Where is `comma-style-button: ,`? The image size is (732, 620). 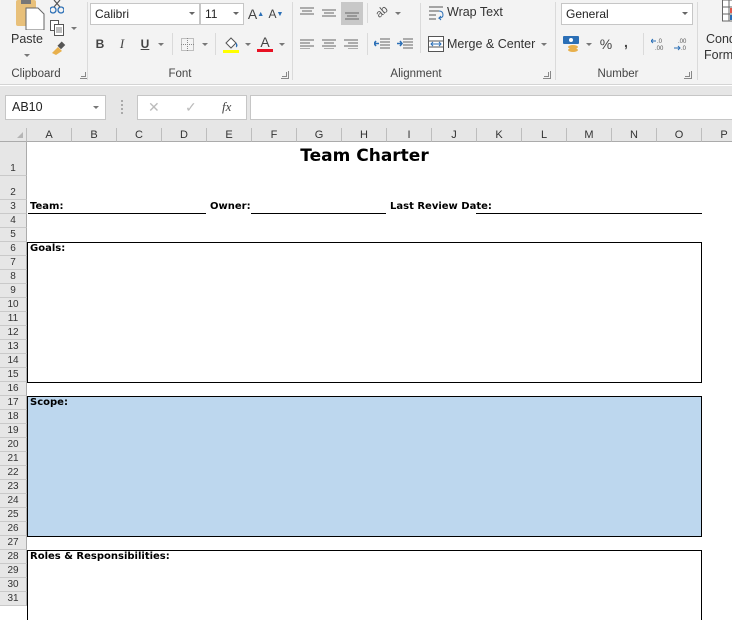 comma-style-button: , is located at coordinates (626, 42).